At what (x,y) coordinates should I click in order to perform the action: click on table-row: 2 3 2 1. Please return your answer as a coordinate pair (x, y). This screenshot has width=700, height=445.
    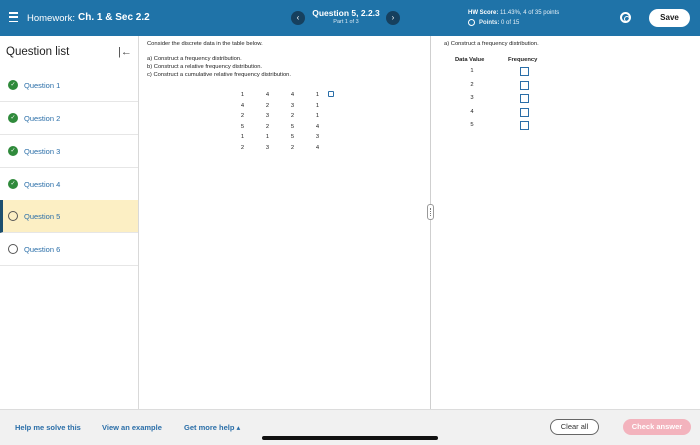
    Looking at the image, I should click on (280, 116).